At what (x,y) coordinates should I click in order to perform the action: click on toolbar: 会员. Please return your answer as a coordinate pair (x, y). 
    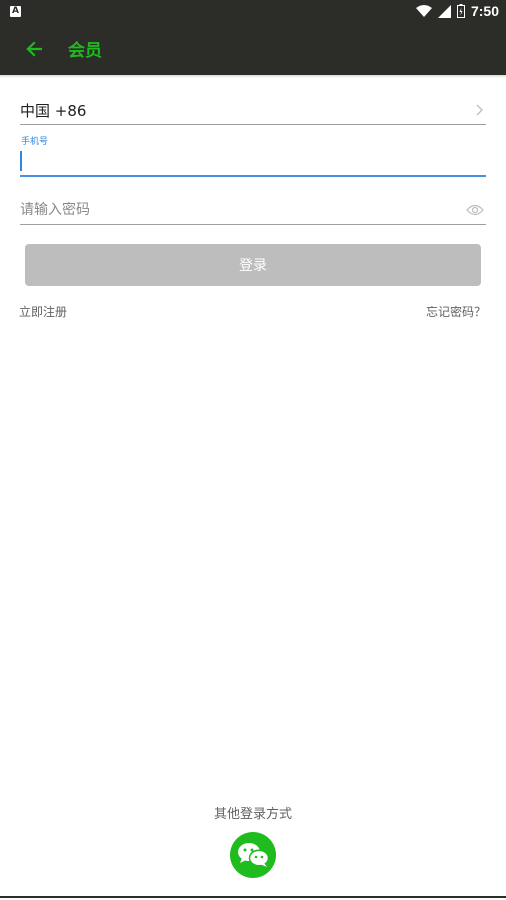
    Looking at the image, I should click on (253, 48).